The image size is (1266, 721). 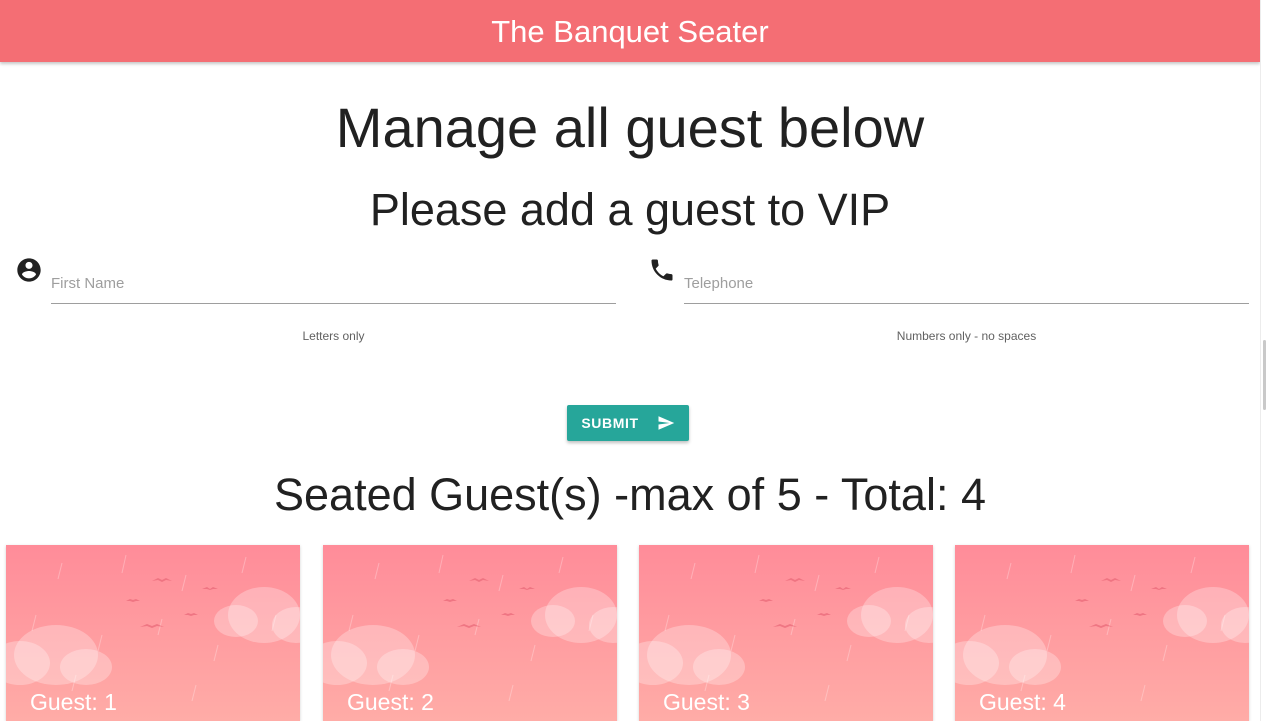 I want to click on seated-guests-heading: Seated Guest(s) -max of 5 - Total: 4, so click(x=630, y=494).